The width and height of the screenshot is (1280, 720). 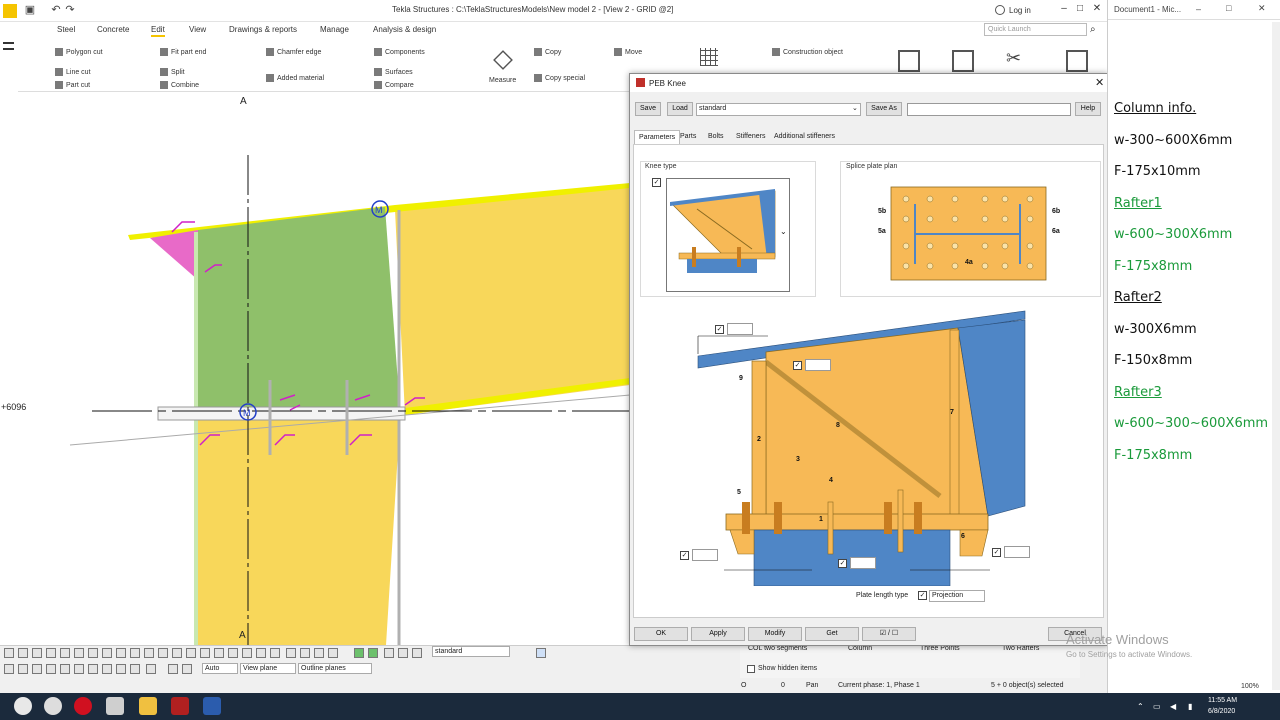 I want to click on word-taskbar-icon, so click(x=212, y=706).